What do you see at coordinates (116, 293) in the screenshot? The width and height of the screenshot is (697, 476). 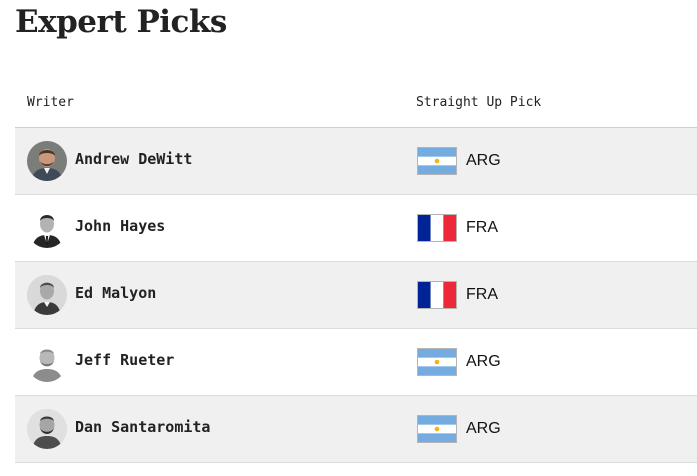 I see `writer-name: Ed Malyon` at bounding box center [116, 293].